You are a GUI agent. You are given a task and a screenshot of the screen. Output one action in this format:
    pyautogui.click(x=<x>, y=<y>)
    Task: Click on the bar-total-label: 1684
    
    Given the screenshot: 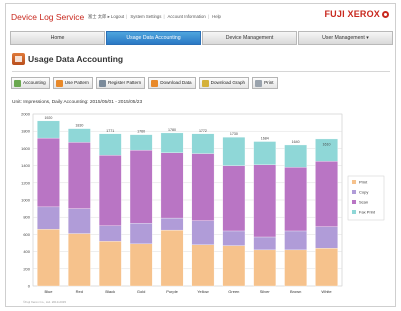 What is the action you would take?
    pyautogui.click(x=265, y=139)
    